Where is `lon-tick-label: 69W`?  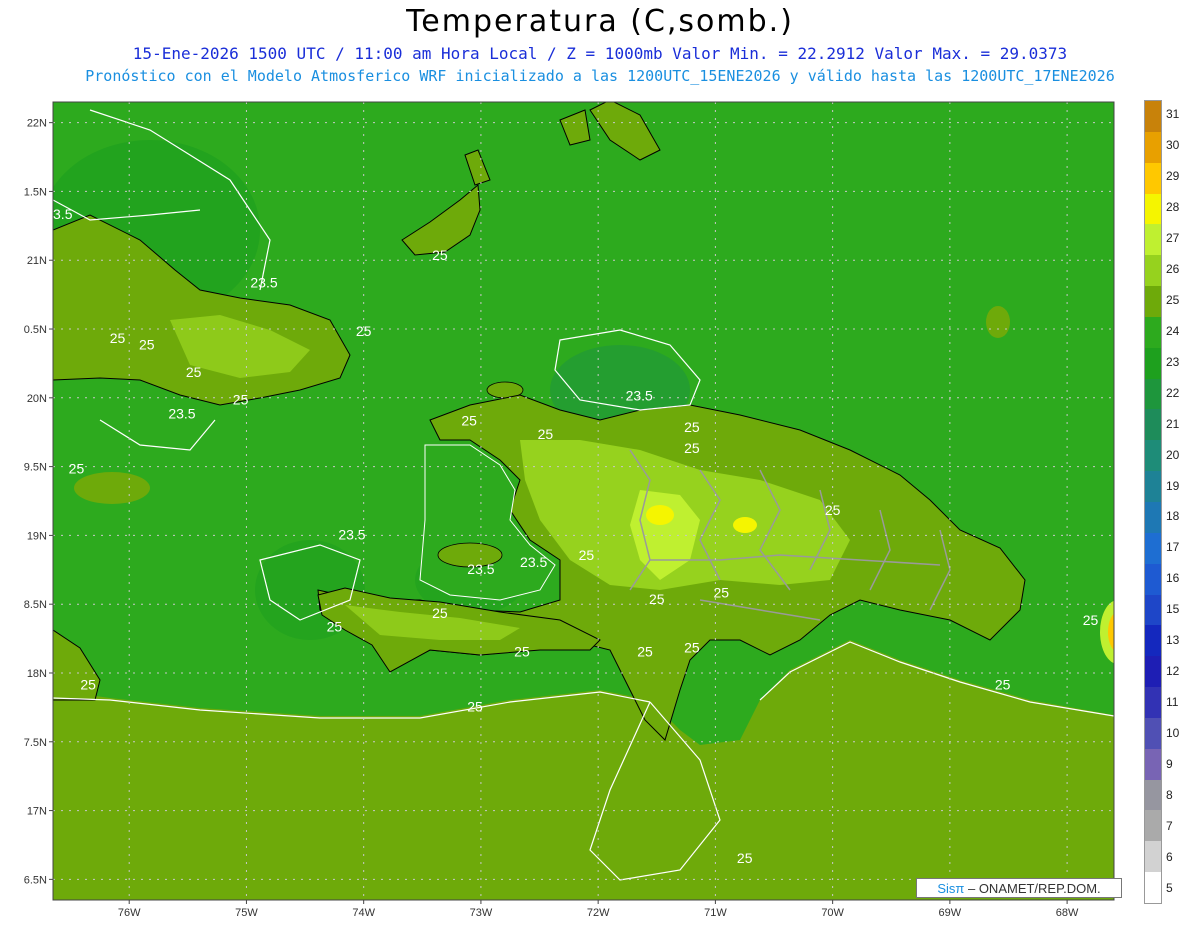 lon-tick-label: 69W is located at coordinates (950, 913).